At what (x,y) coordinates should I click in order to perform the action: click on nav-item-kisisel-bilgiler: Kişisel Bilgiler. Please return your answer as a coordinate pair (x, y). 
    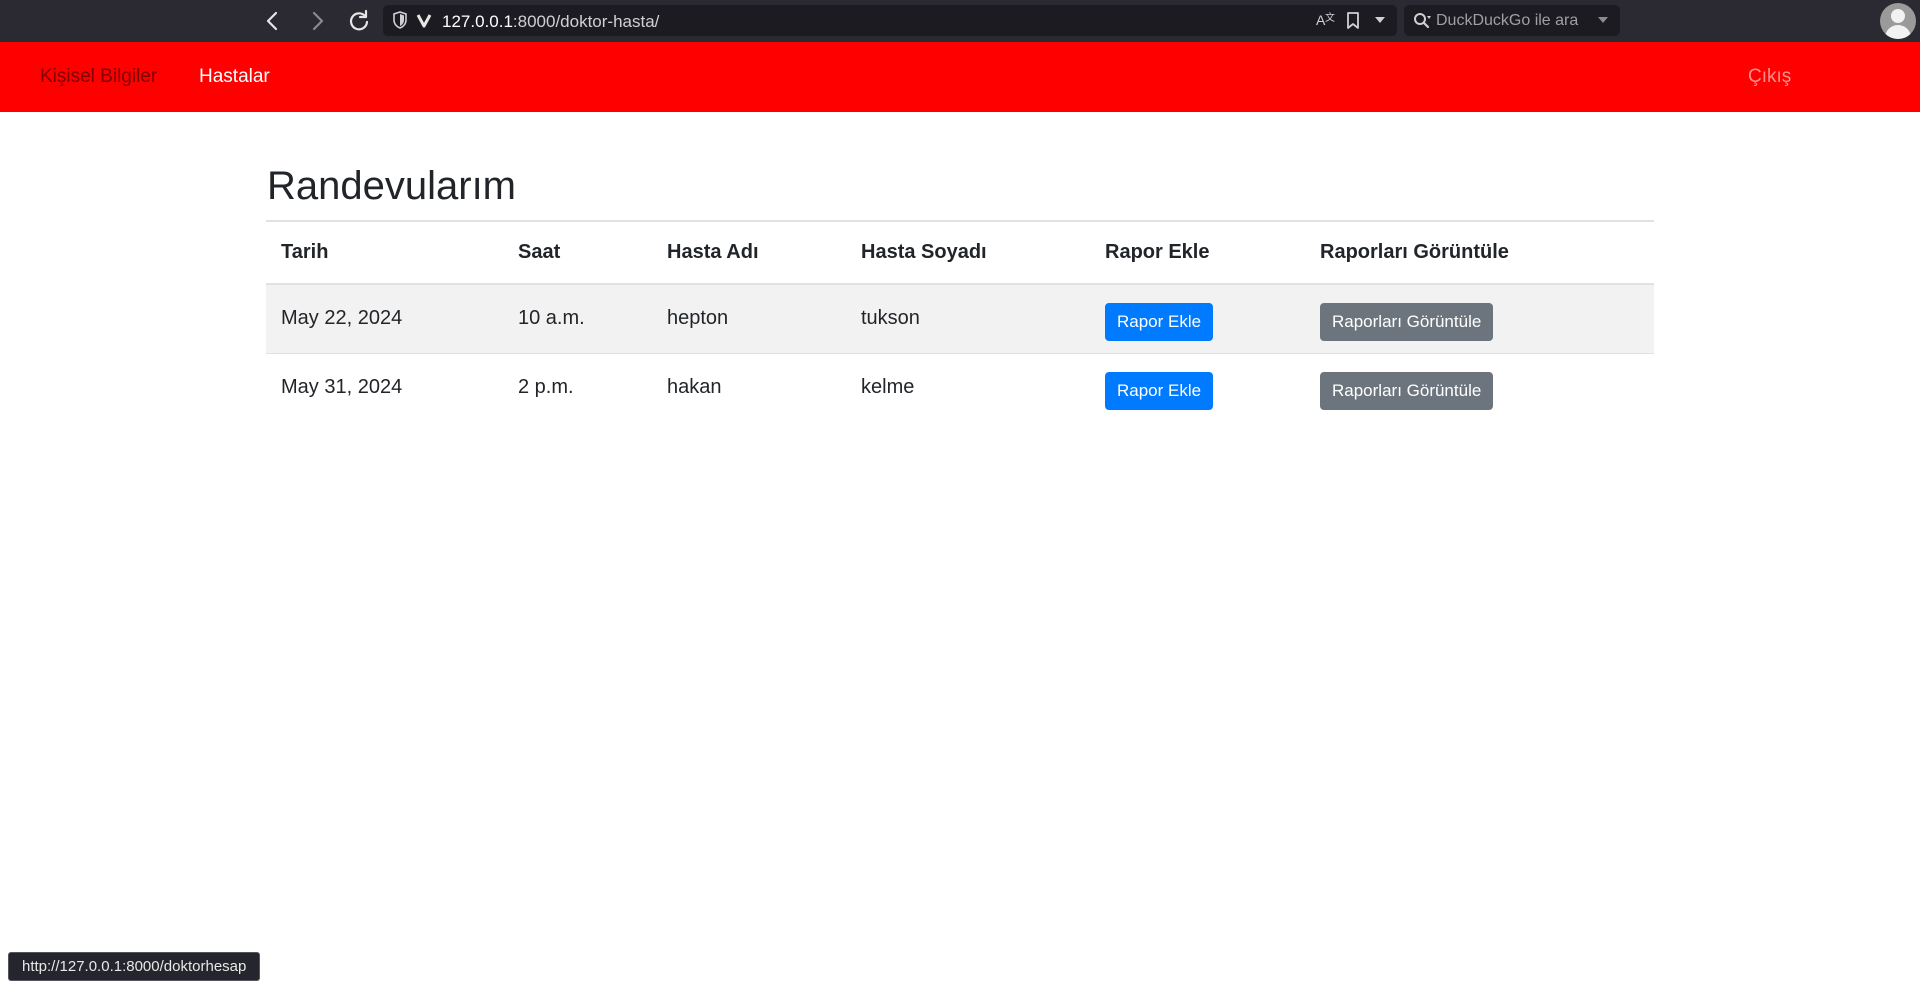
    Looking at the image, I should click on (98, 77).